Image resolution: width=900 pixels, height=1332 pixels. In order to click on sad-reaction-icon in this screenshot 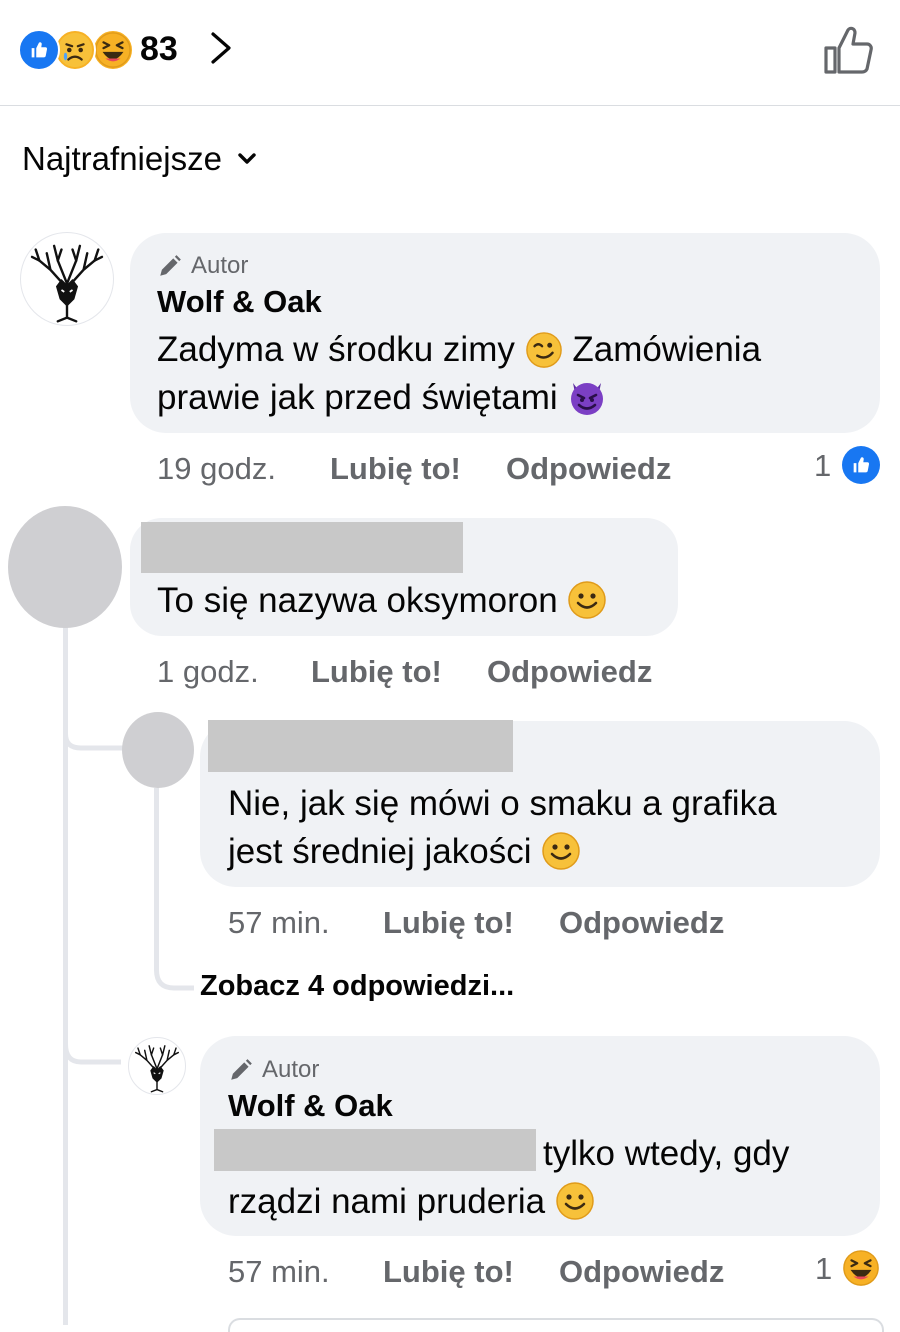, I will do `click(75, 50)`.